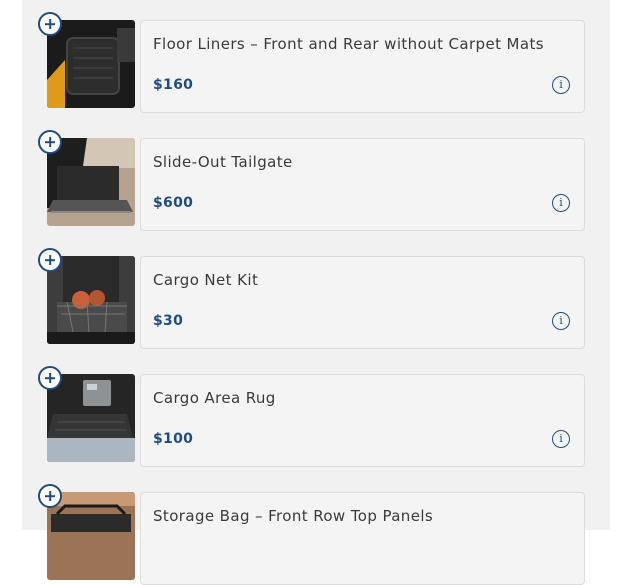  What do you see at coordinates (223, 162) in the screenshot?
I see `accessory-name: Slide-Out Tailgate` at bounding box center [223, 162].